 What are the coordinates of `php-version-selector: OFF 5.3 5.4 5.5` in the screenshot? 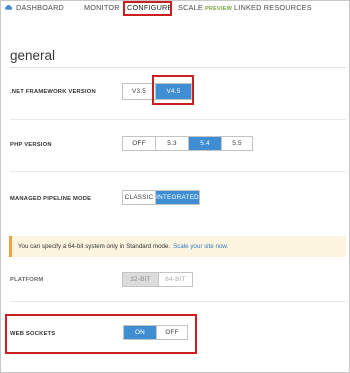 It's located at (187, 143).